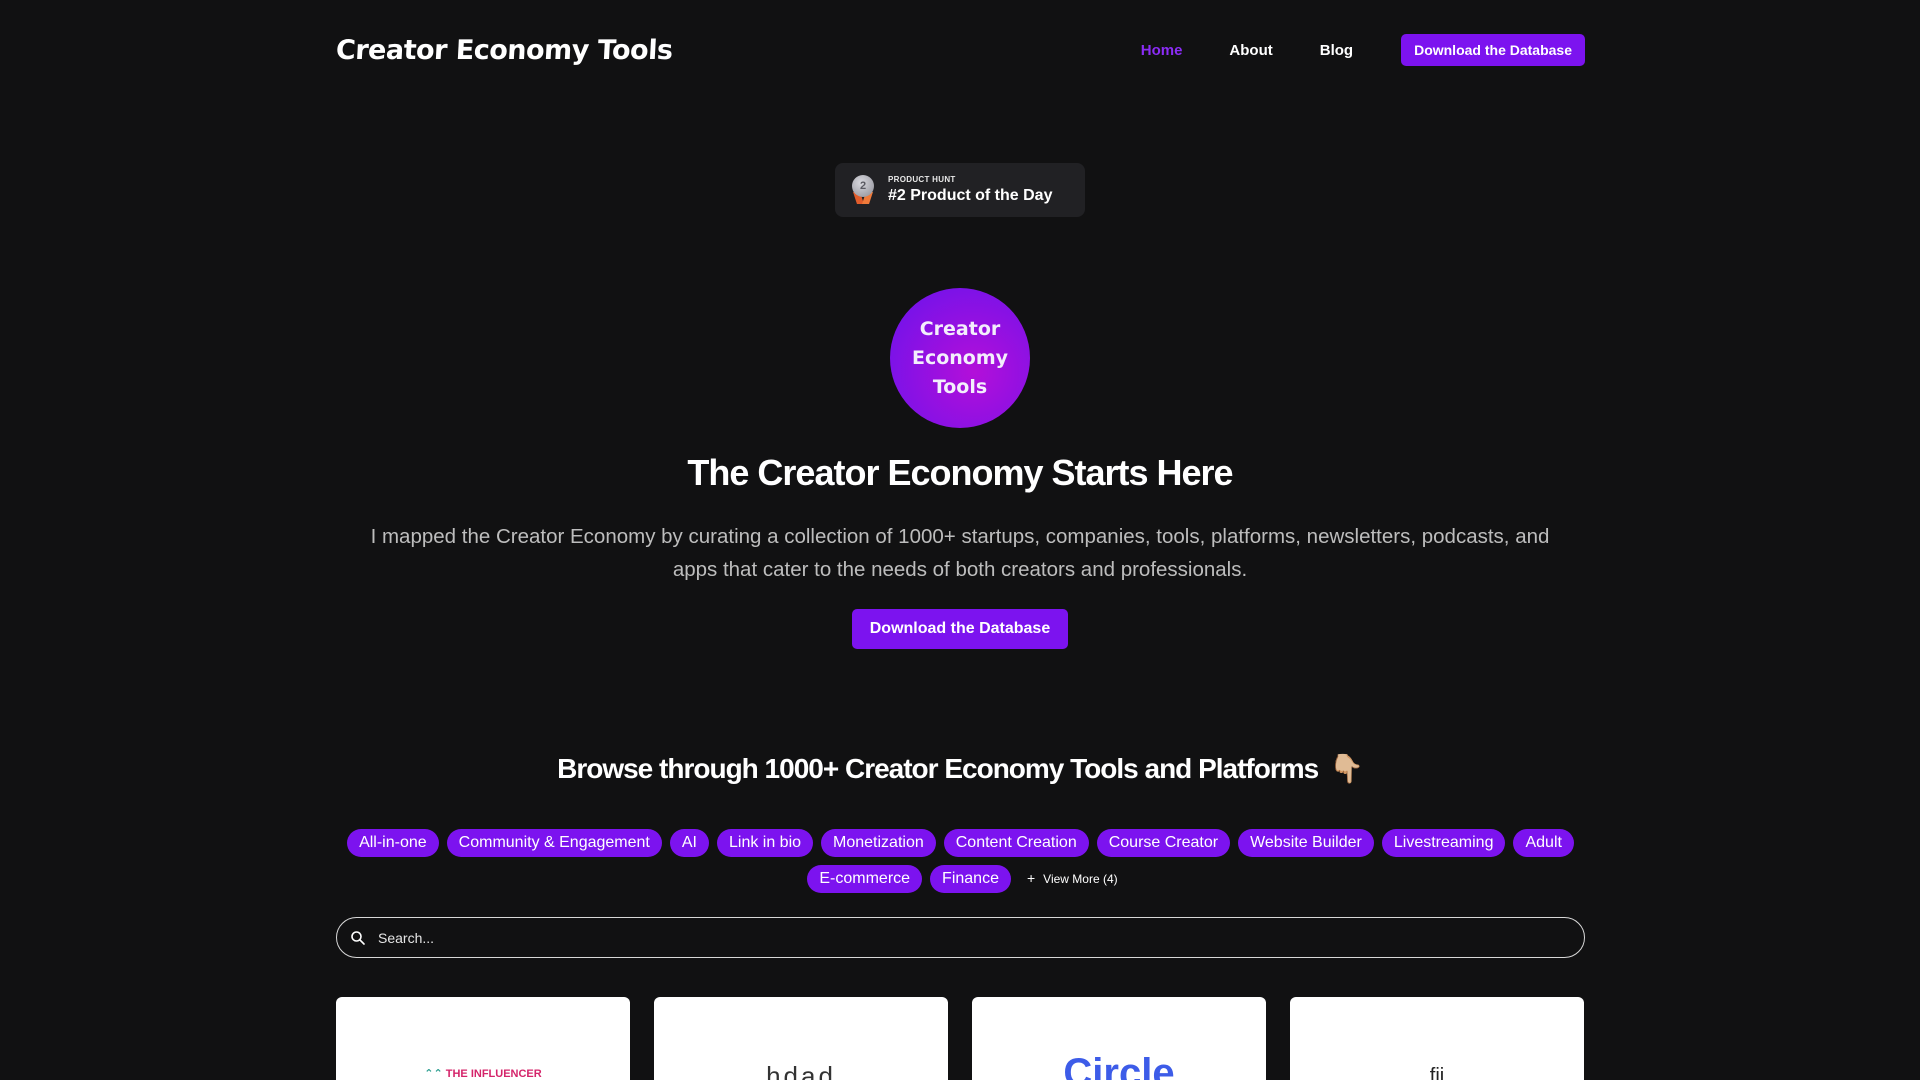 The image size is (1920, 1080). I want to click on tool-card: fii, so click(1437, 1038).